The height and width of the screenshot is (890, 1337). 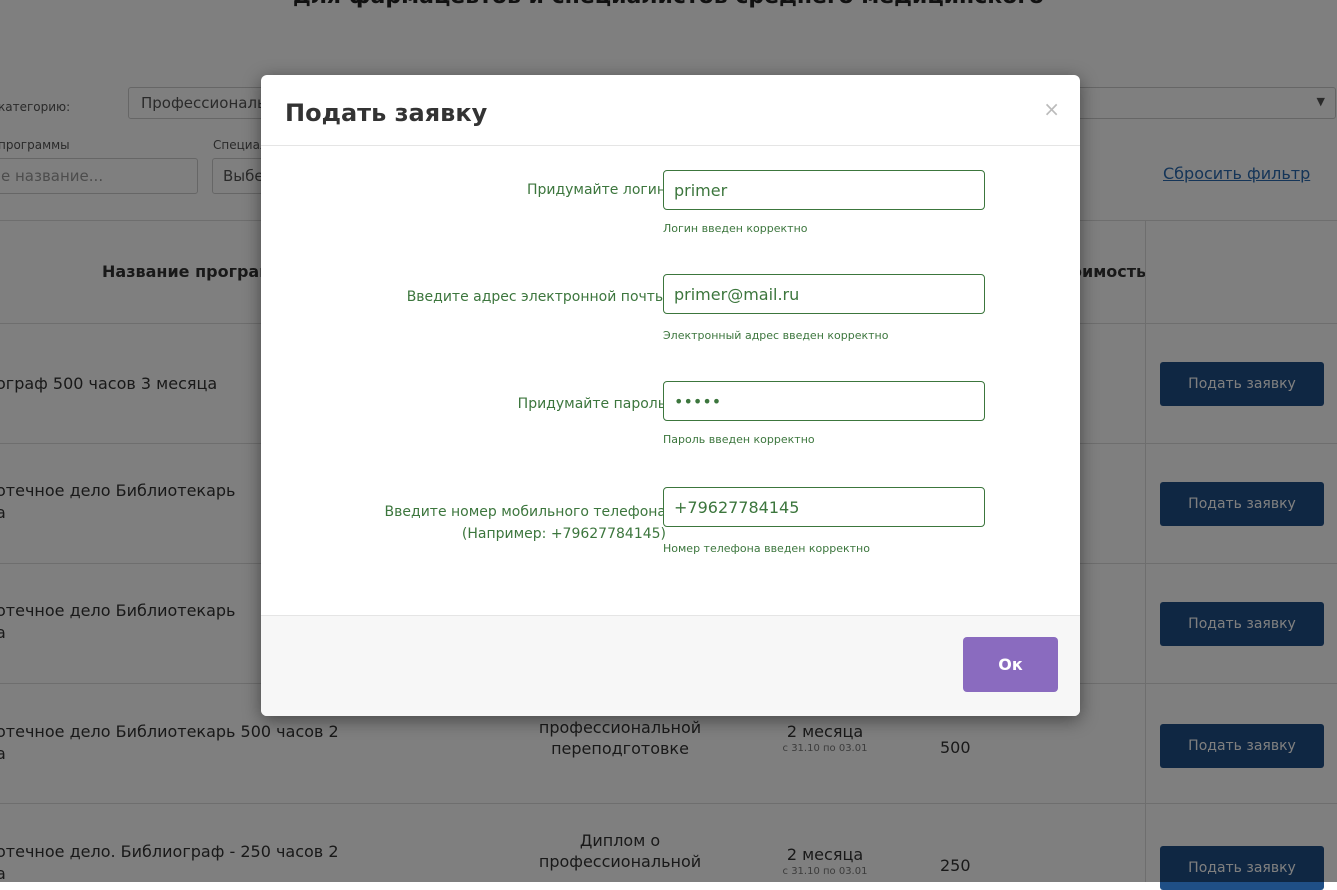 What do you see at coordinates (563, 534) in the screenshot?
I see `phone-label-line2: (Например: +79627784145)` at bounding box center [563, 534].